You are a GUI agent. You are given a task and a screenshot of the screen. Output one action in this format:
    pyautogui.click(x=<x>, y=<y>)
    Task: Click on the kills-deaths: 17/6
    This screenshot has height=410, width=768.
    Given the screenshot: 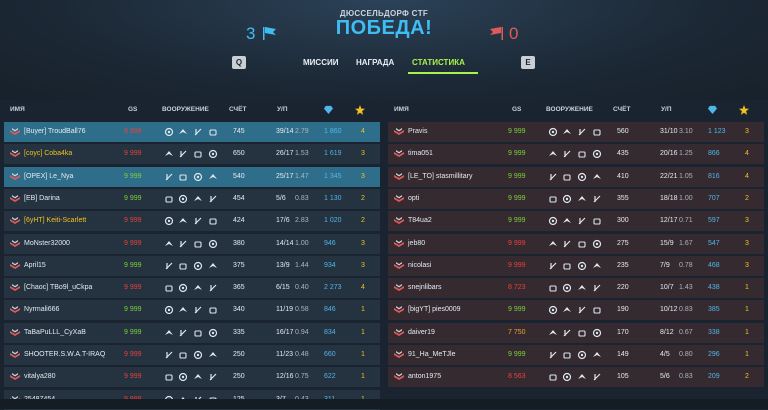 What is the action you would take?
    pyautogui.click(x=283, y=221)
    